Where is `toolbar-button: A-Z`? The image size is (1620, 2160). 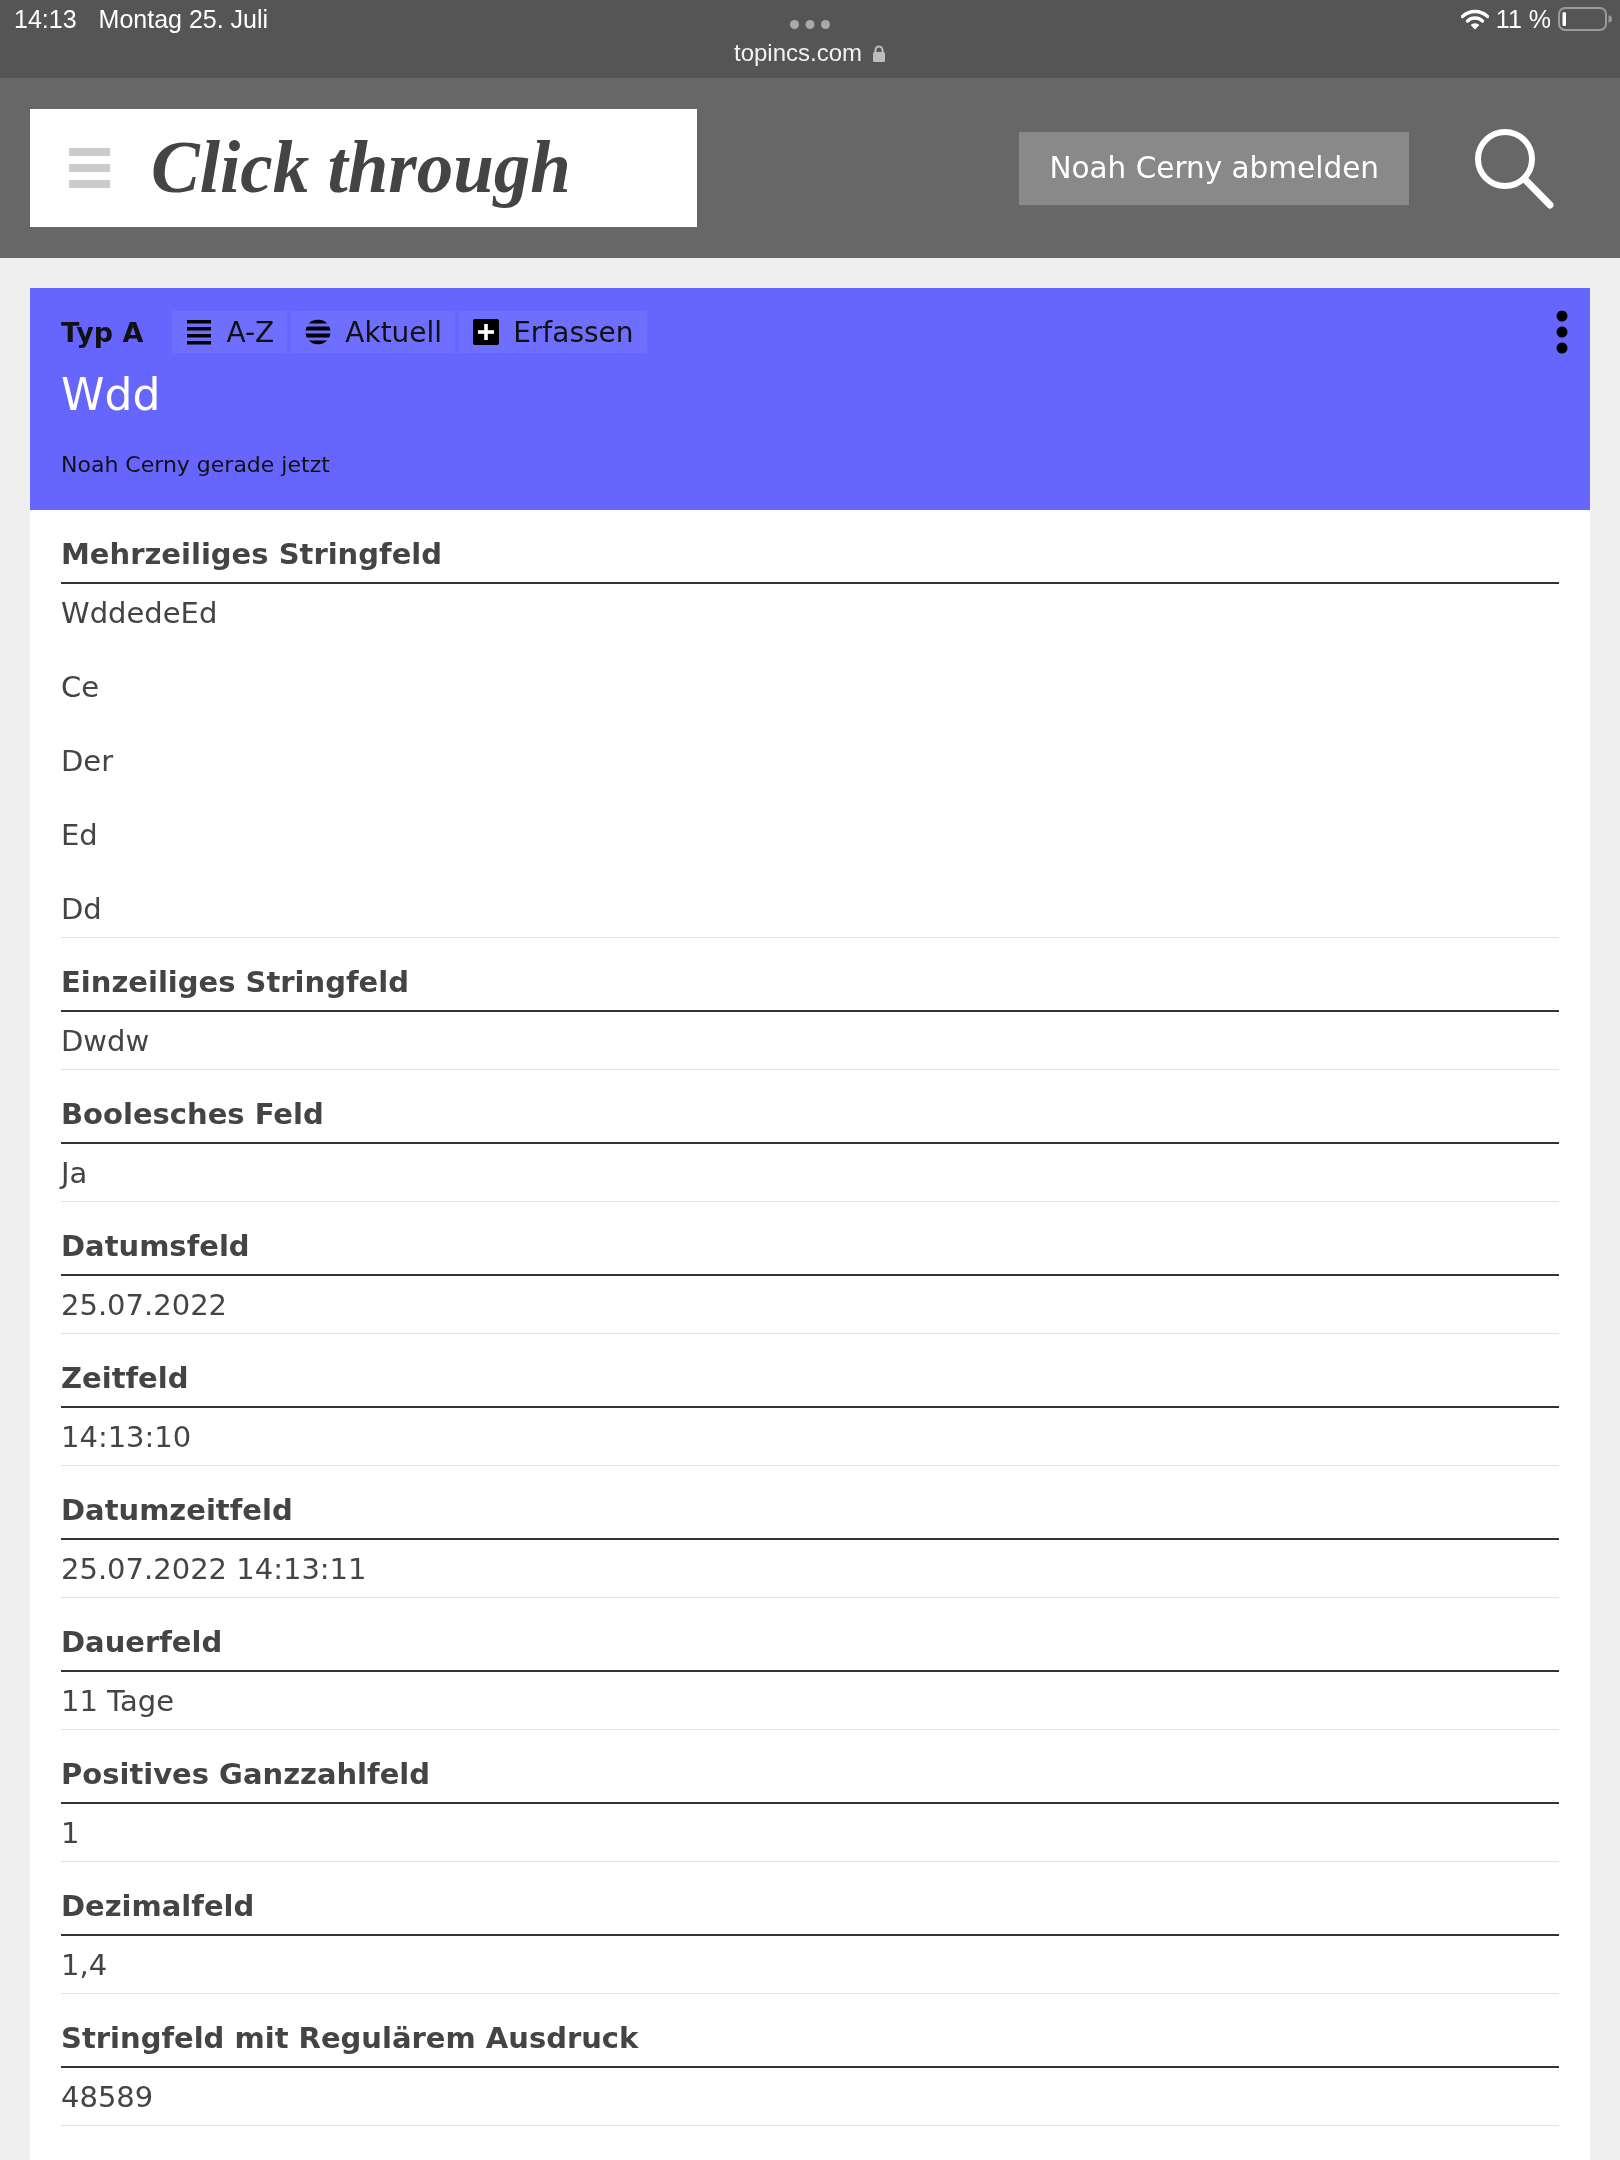
toolbar-button: A-Z is located at coordinates (230, 332).